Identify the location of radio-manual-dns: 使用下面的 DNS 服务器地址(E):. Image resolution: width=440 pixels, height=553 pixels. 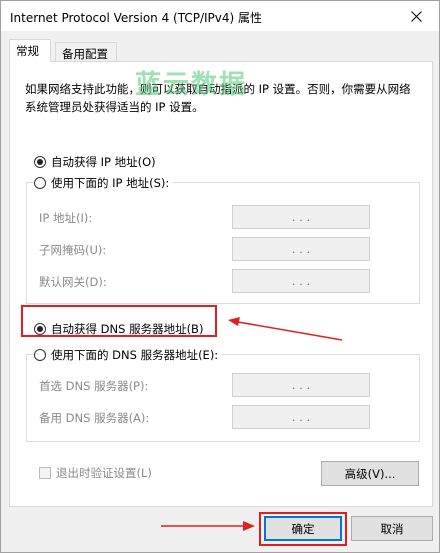
(128, 355).